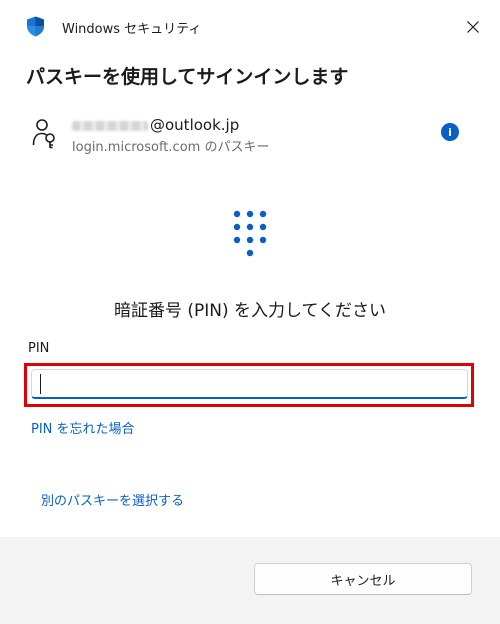 This screenshot has width=500, height=624. I want to click on pin-label: PIN, so click(39, 348).